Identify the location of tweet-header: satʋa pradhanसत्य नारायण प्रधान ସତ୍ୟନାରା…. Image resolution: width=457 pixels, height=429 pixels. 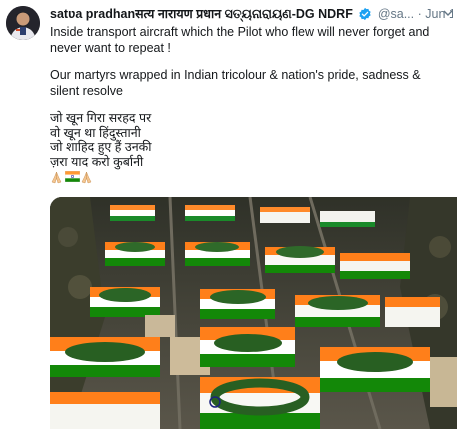
(251, 14).